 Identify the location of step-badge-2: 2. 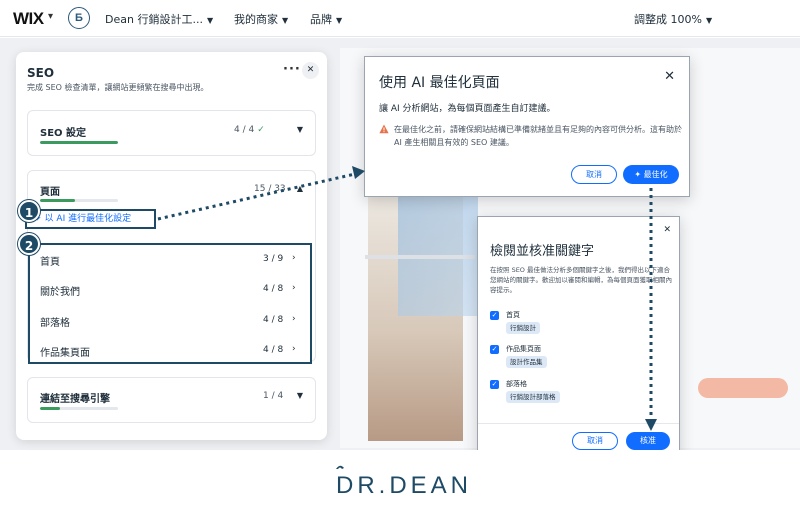
(29, 244).